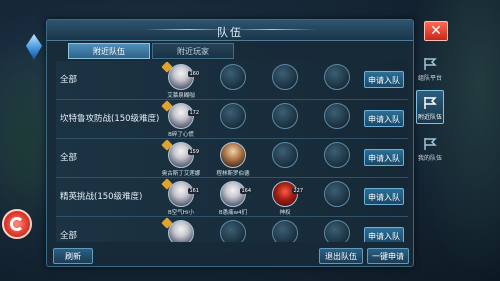 This screenshot has width=500, height=281. I want to click on member-avatar: 159, so click(180, 153).